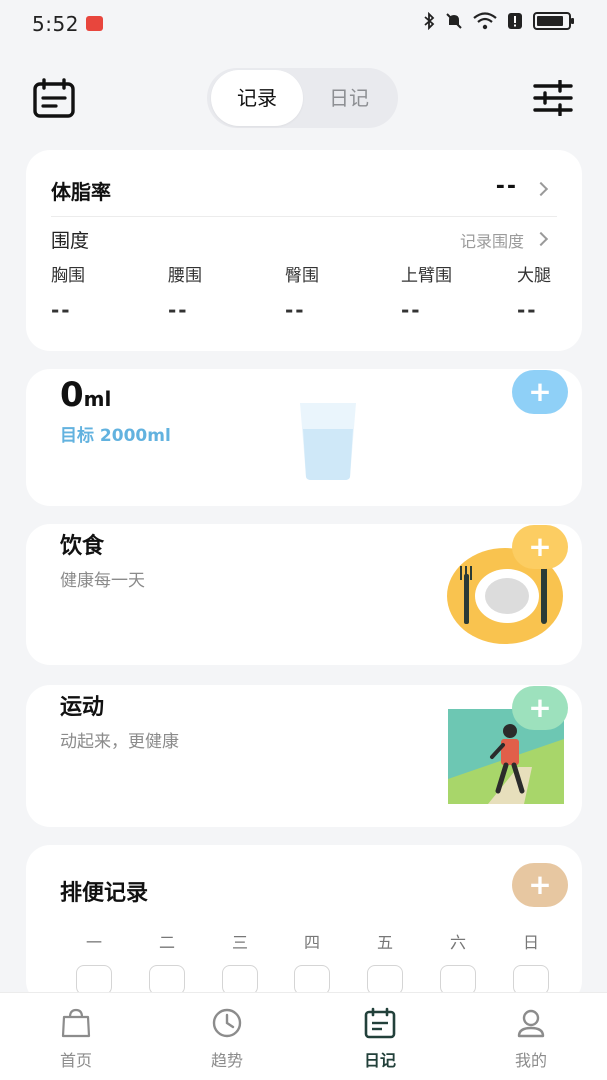  I want to click on add-stool-button: +, so click(540, 885).